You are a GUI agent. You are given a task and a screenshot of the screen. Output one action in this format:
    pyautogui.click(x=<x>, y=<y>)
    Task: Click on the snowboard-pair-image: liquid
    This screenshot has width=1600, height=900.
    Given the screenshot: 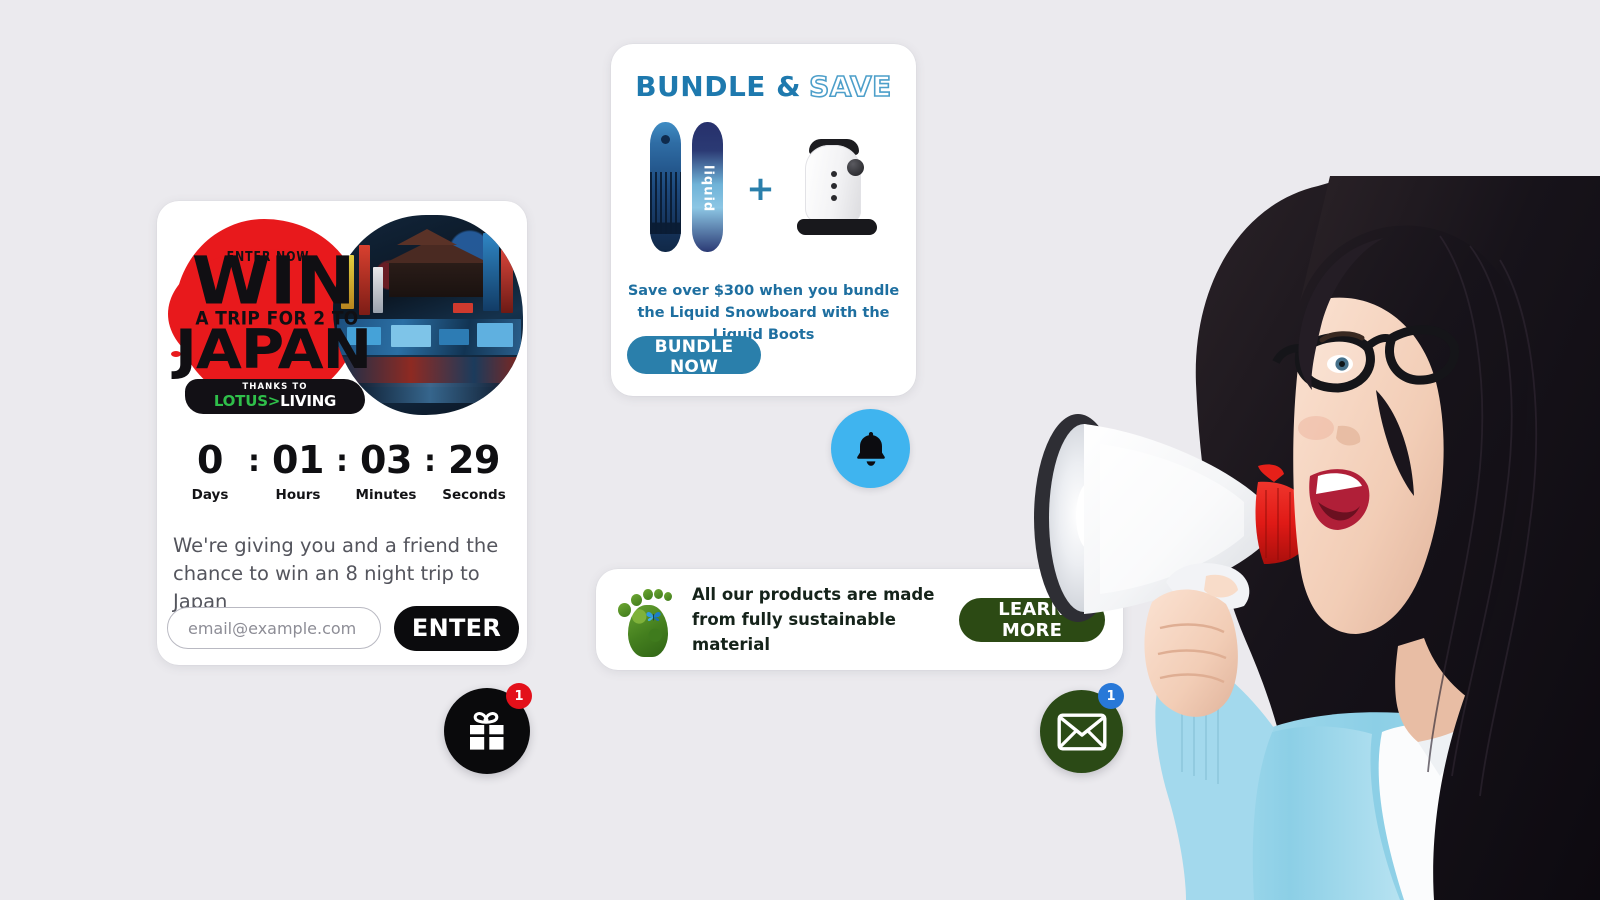 What is the action you would take?
    pyautogui.click(x=687, y=189)
    